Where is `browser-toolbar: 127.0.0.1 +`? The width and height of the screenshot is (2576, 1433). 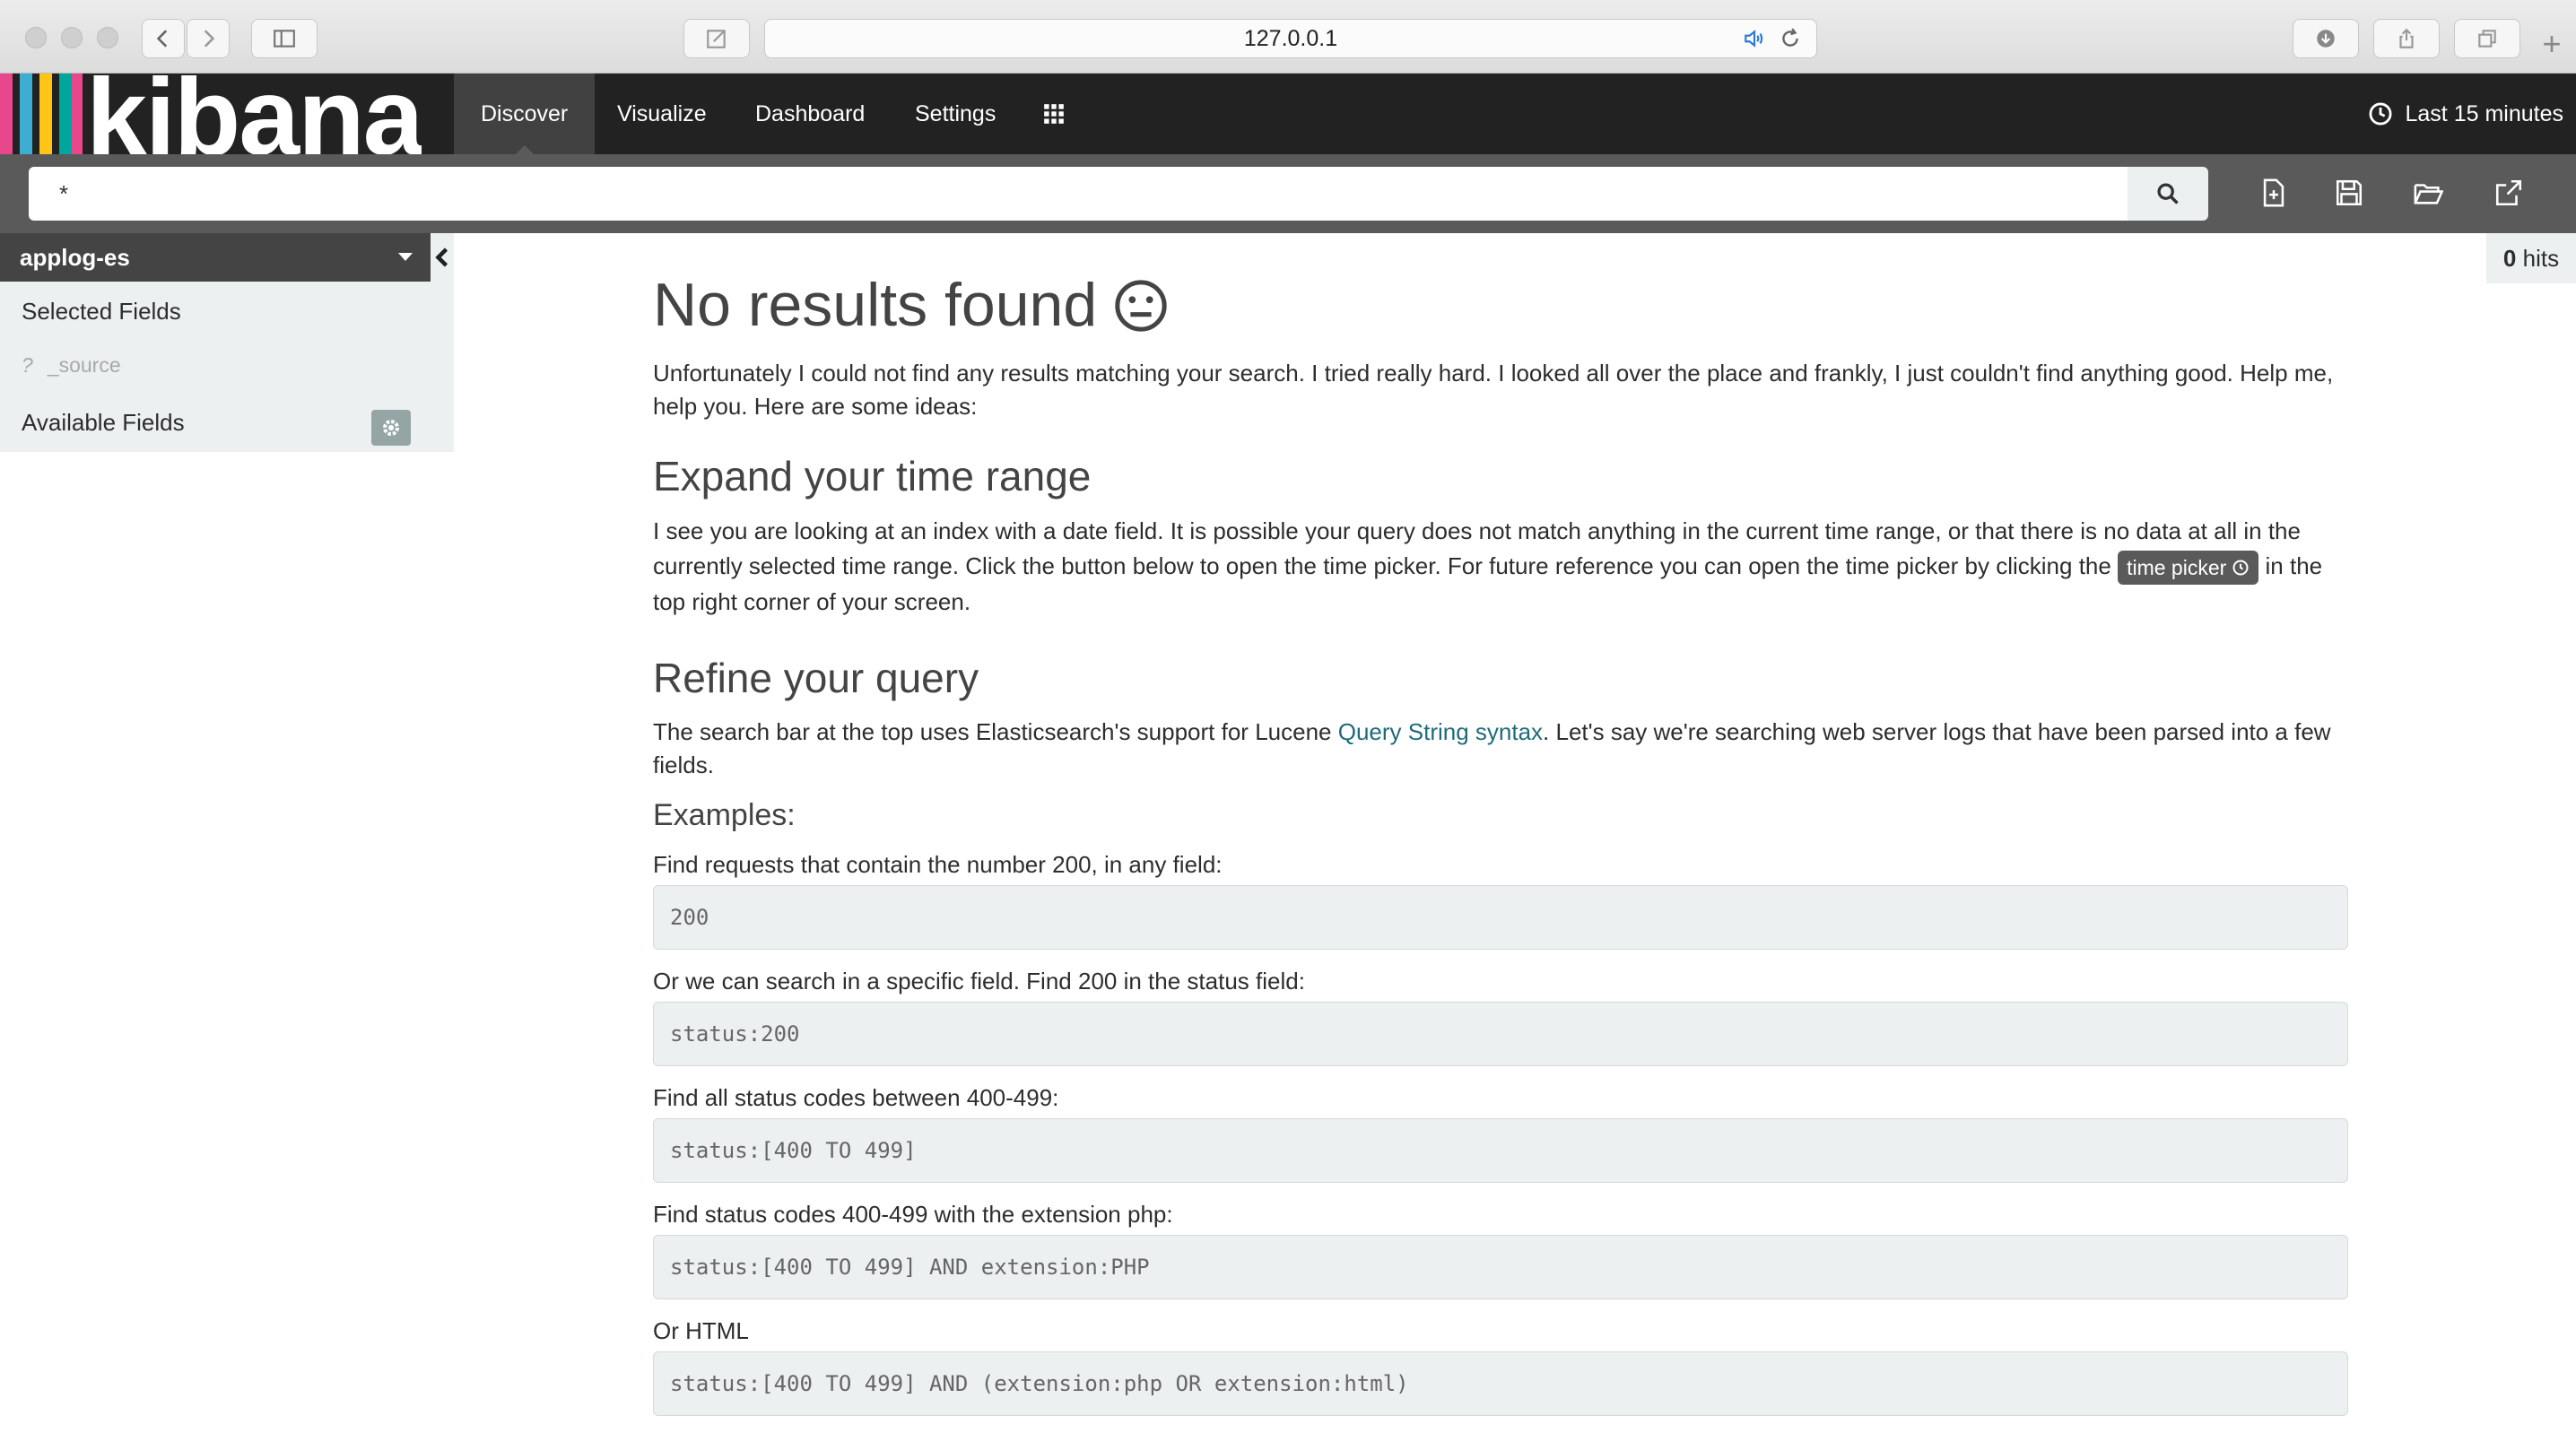
browser-toolbar: 127.0.0.1 + is located at coordinates (1288, 37).